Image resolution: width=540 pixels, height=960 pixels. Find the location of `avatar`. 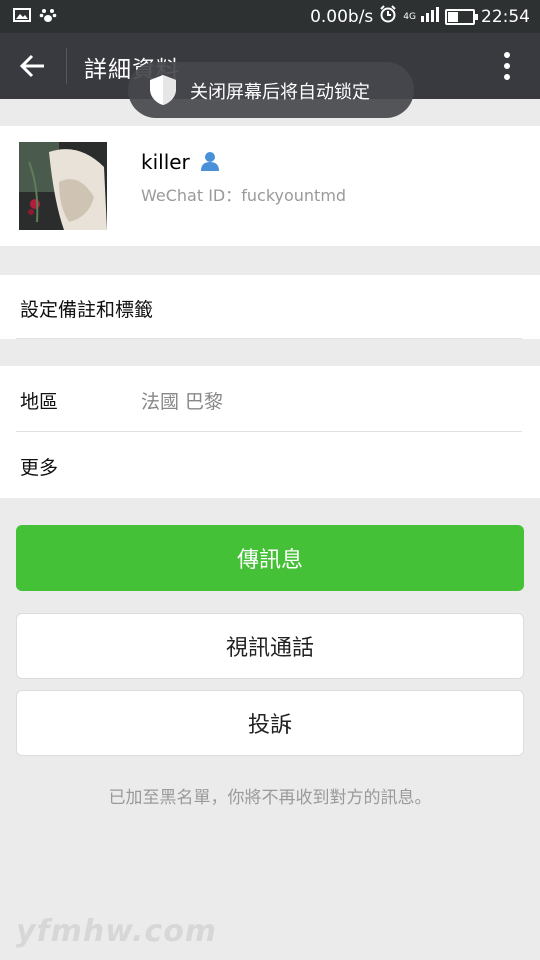

avatar is located at coordinates (63, 186).